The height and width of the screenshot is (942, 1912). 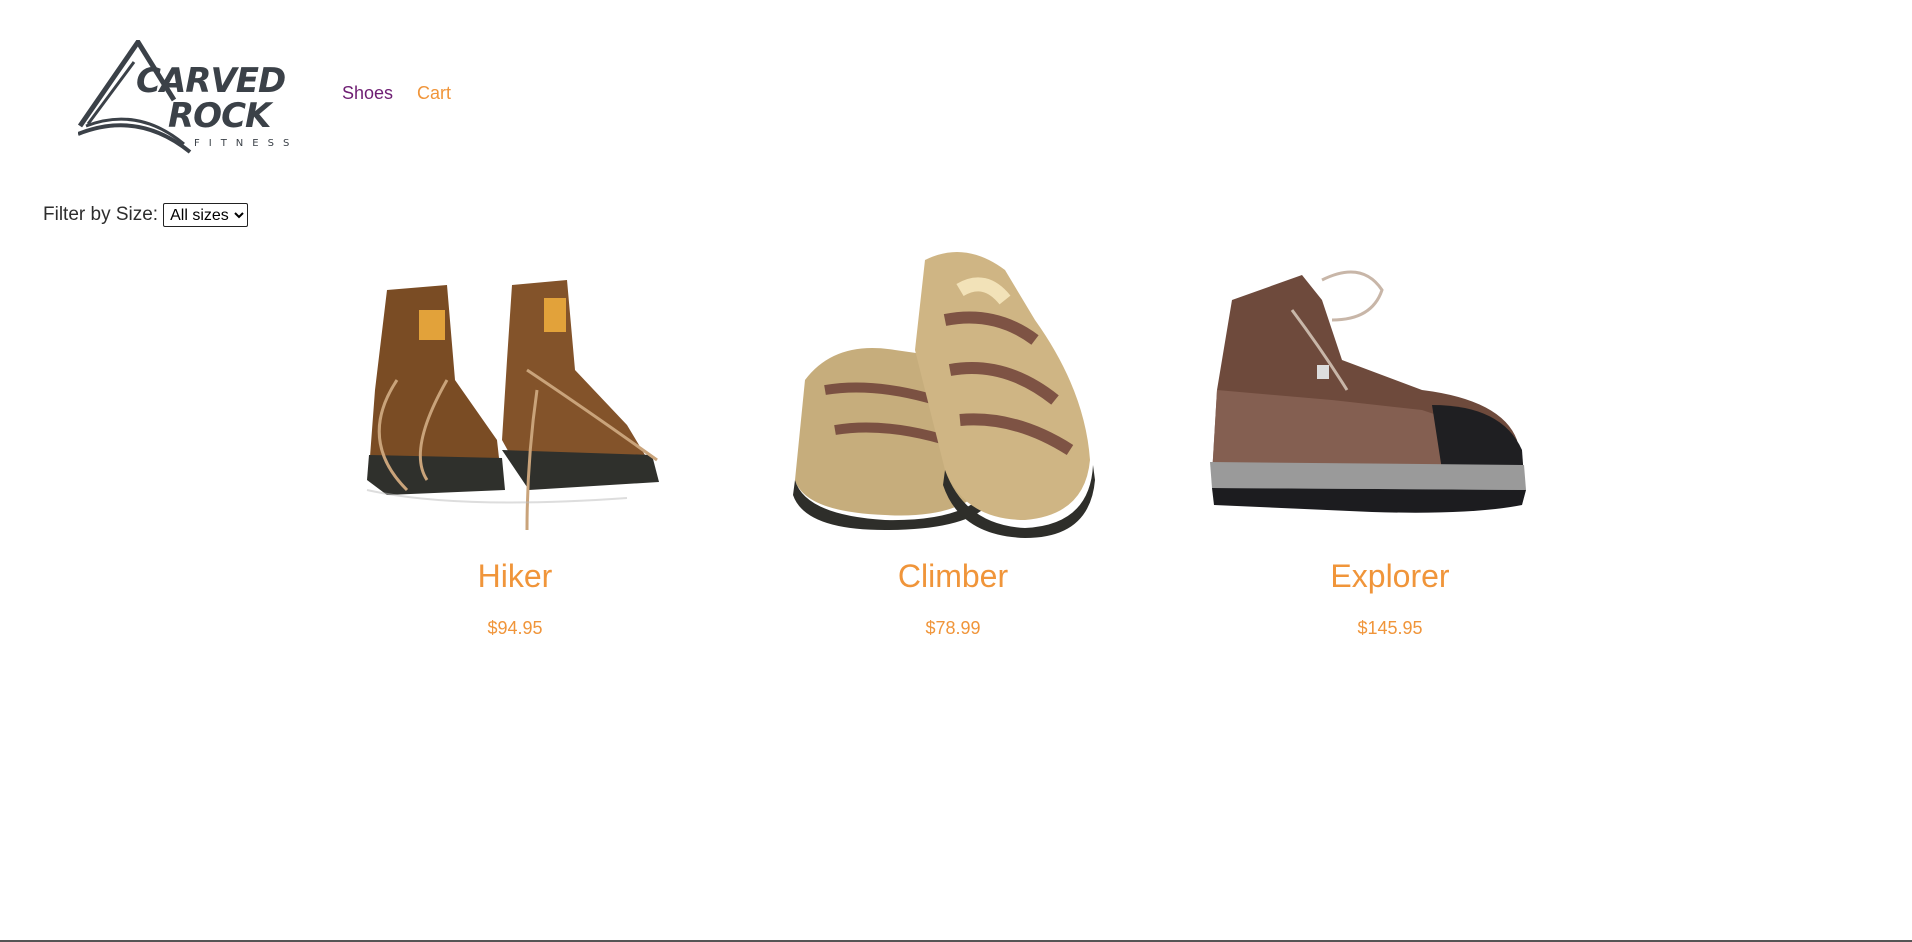 What do you see at coordinates (953, 628) in the screenshot?
I see `product-price: $78.99` at bounding box center [953, 628].